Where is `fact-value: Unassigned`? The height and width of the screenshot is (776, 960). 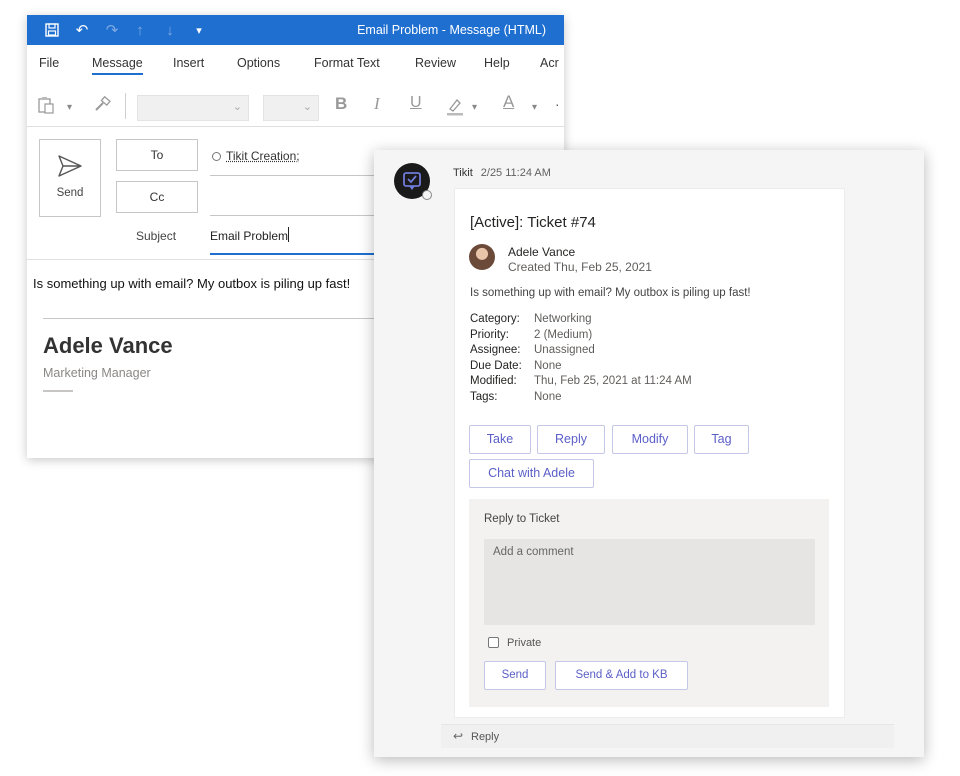 fact-value: Unassigned is located at coordinates (564, 350).